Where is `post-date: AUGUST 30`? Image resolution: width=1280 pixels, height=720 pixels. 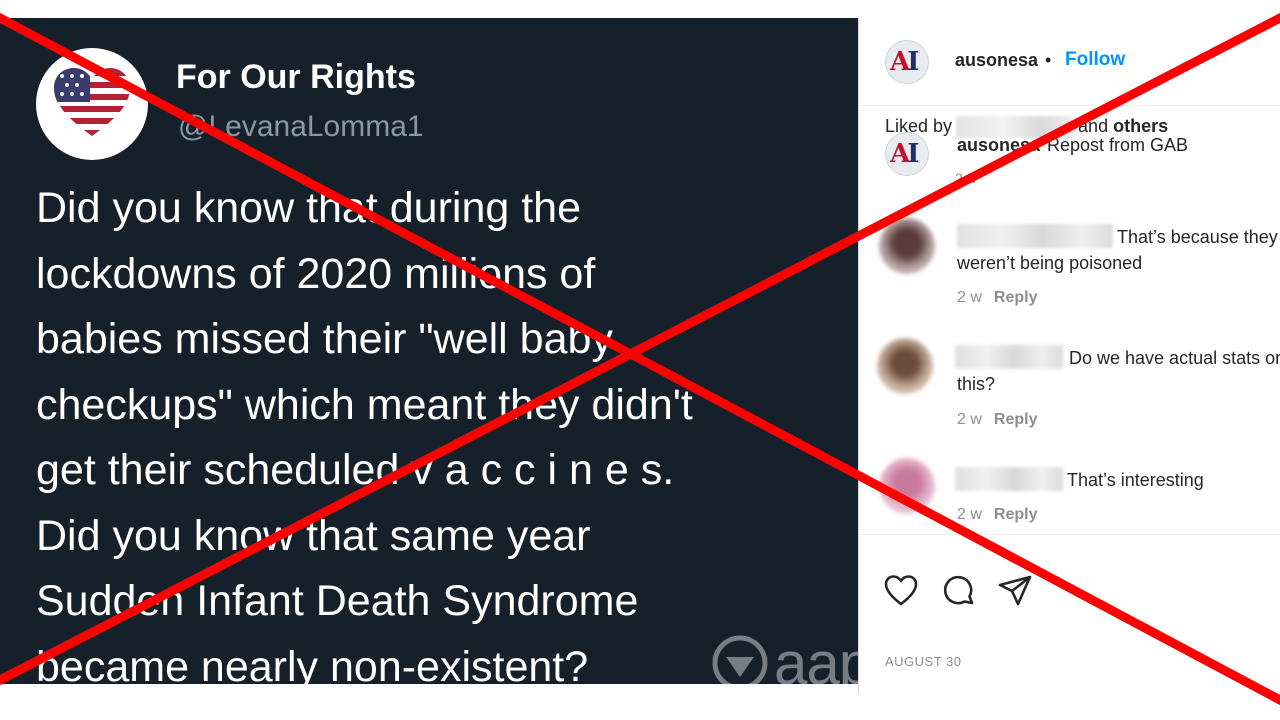
post-date: AUGUST 30 is located at coordinates (923, 661).